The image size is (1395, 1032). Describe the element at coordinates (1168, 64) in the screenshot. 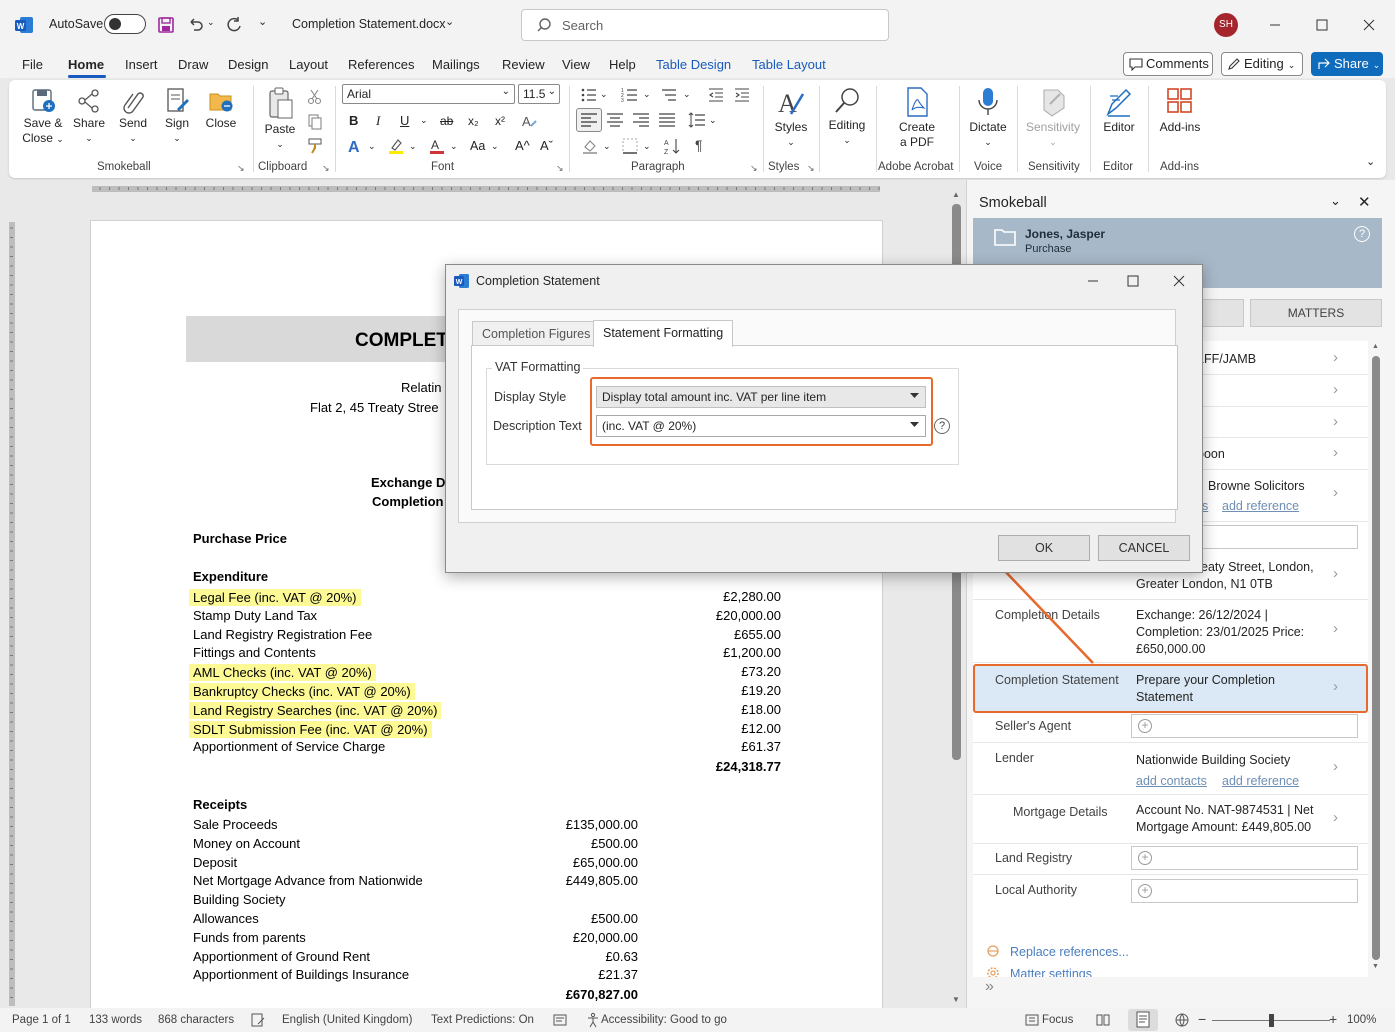

I see `comments-button: Comments` at that location.